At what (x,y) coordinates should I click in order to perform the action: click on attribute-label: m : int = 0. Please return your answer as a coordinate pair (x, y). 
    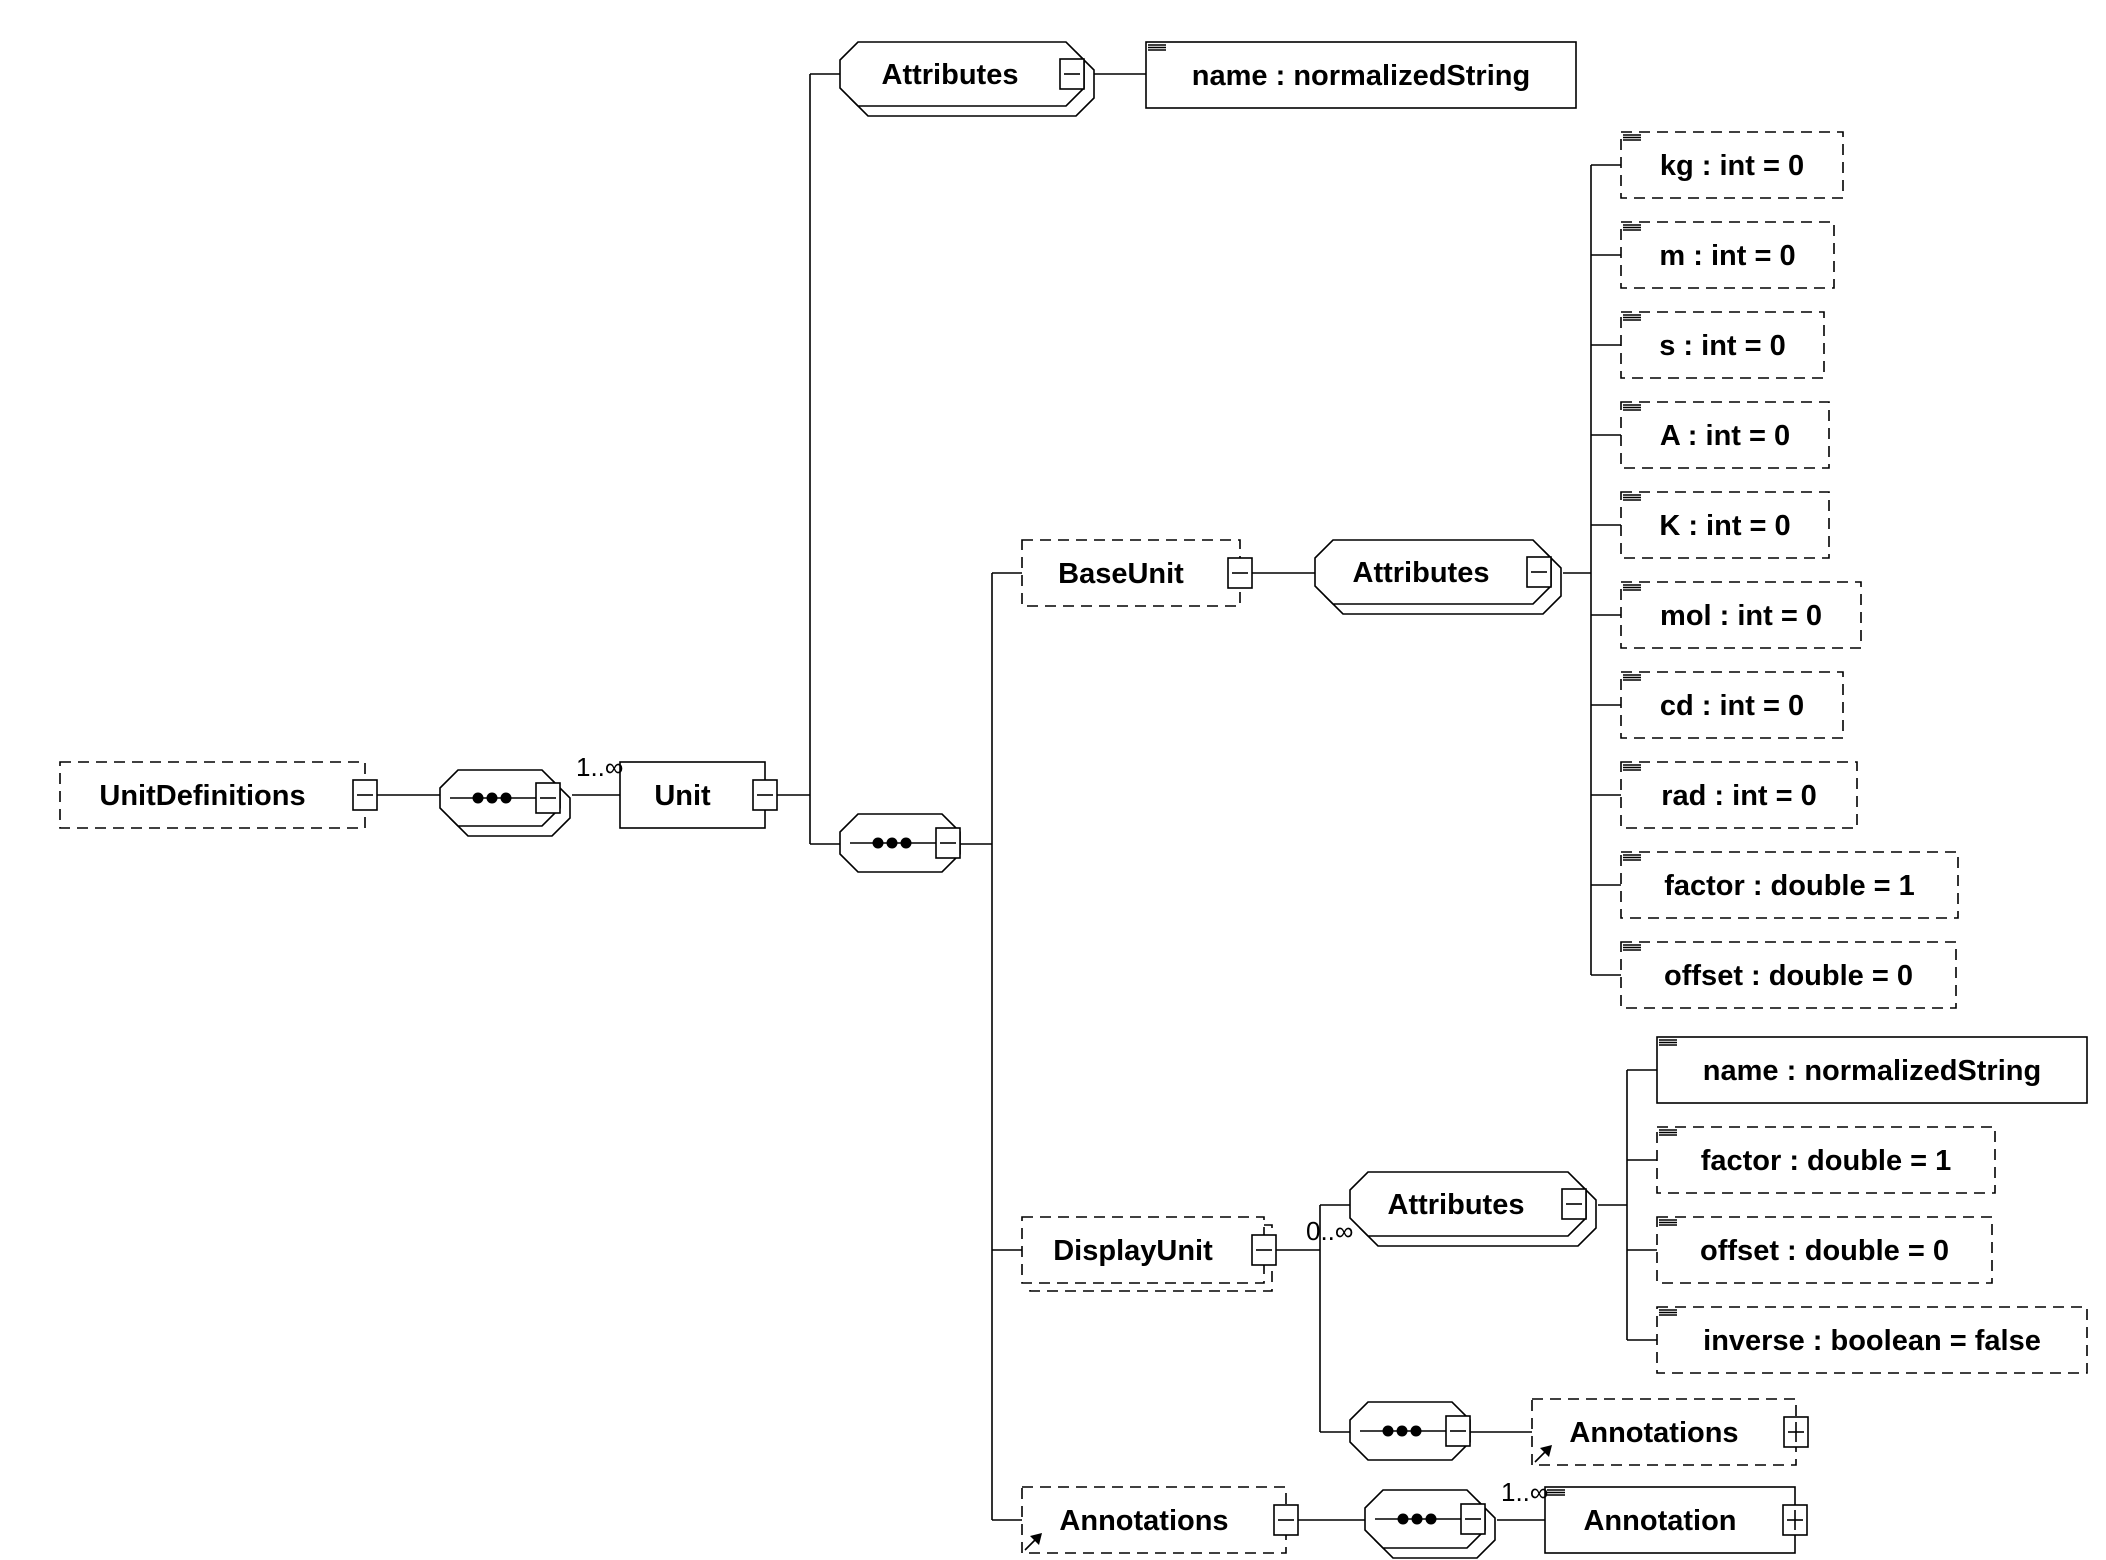
    Looking at the image, I should click on (1727, 256).